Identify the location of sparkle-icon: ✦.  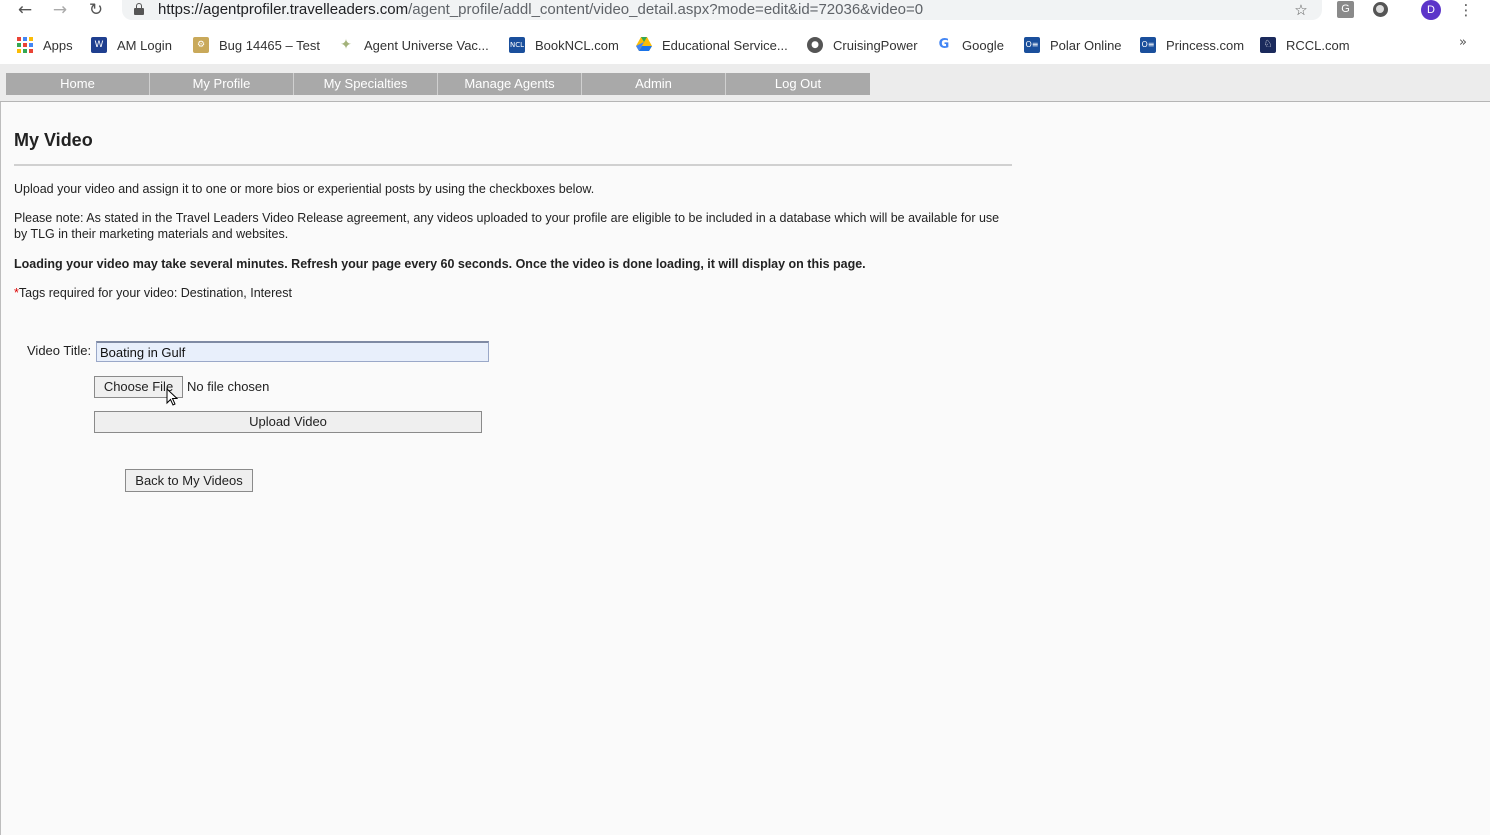
(346, 45).